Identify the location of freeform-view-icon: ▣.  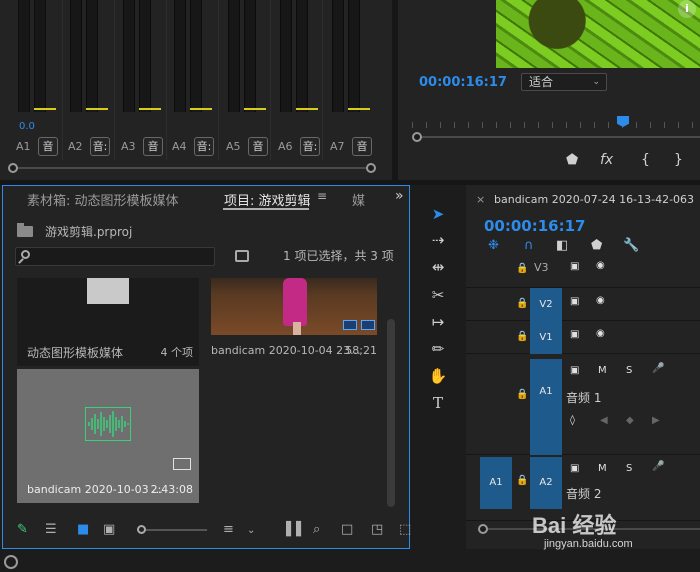
(109, 529).